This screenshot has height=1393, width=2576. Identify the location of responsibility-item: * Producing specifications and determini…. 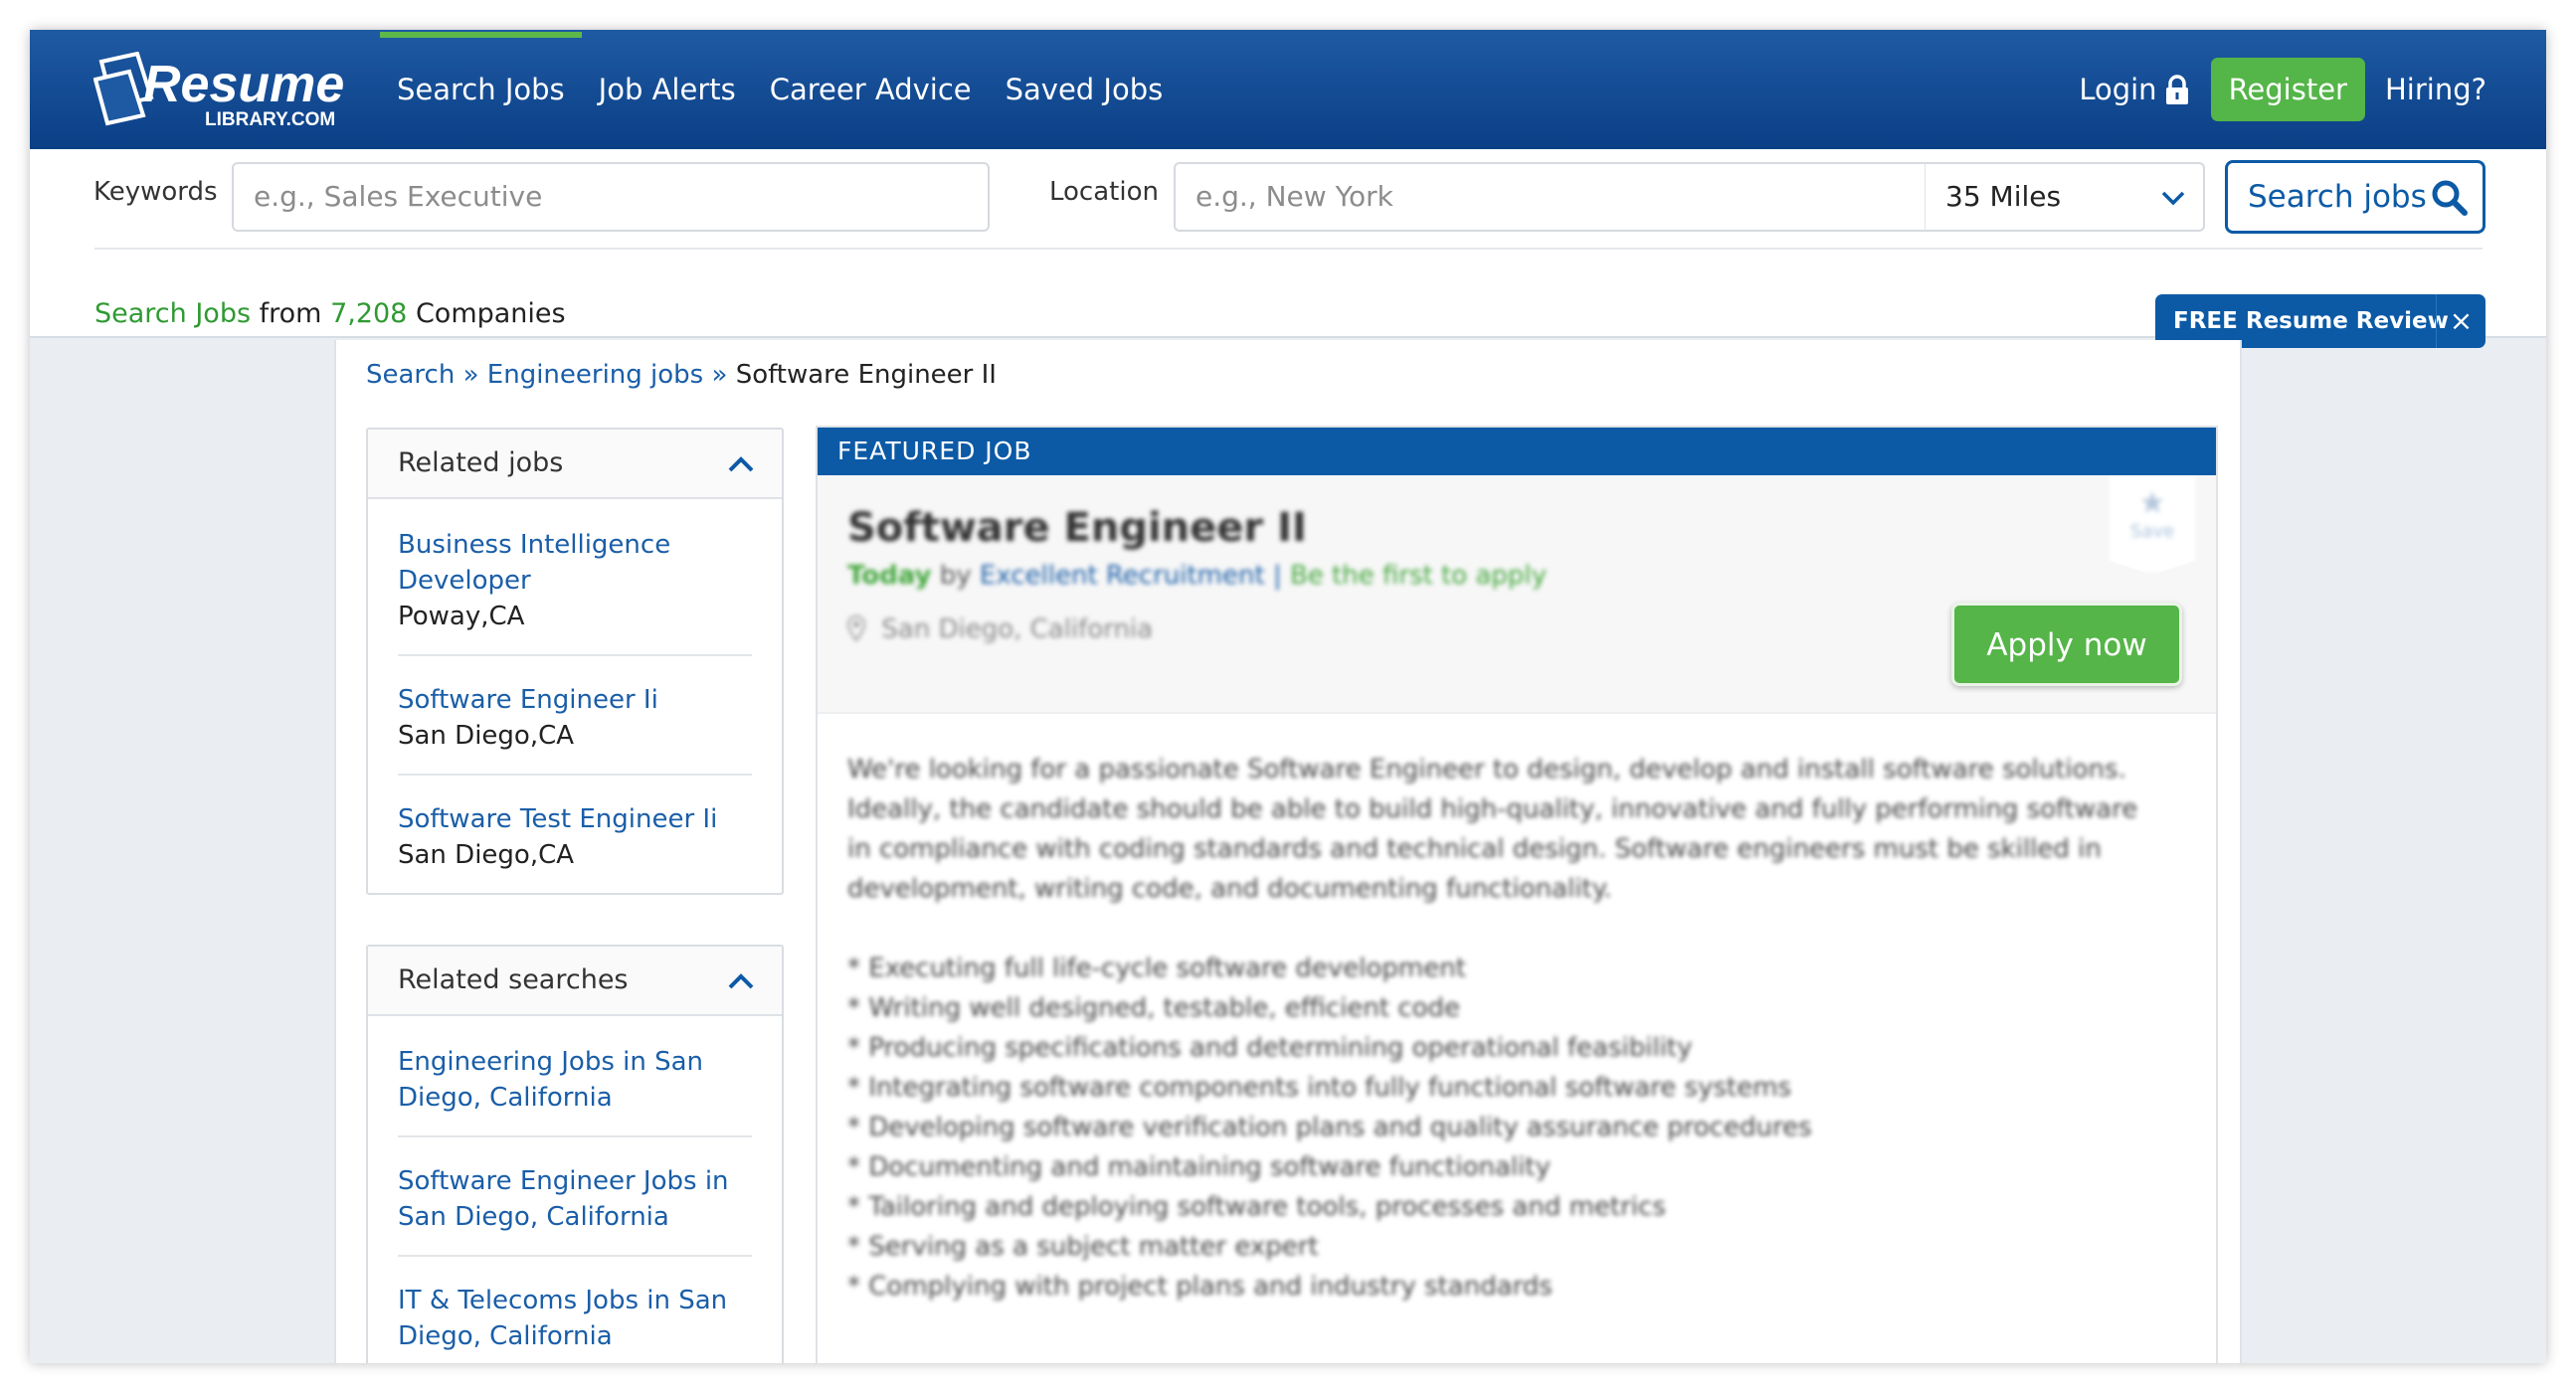
(1270, 1048).